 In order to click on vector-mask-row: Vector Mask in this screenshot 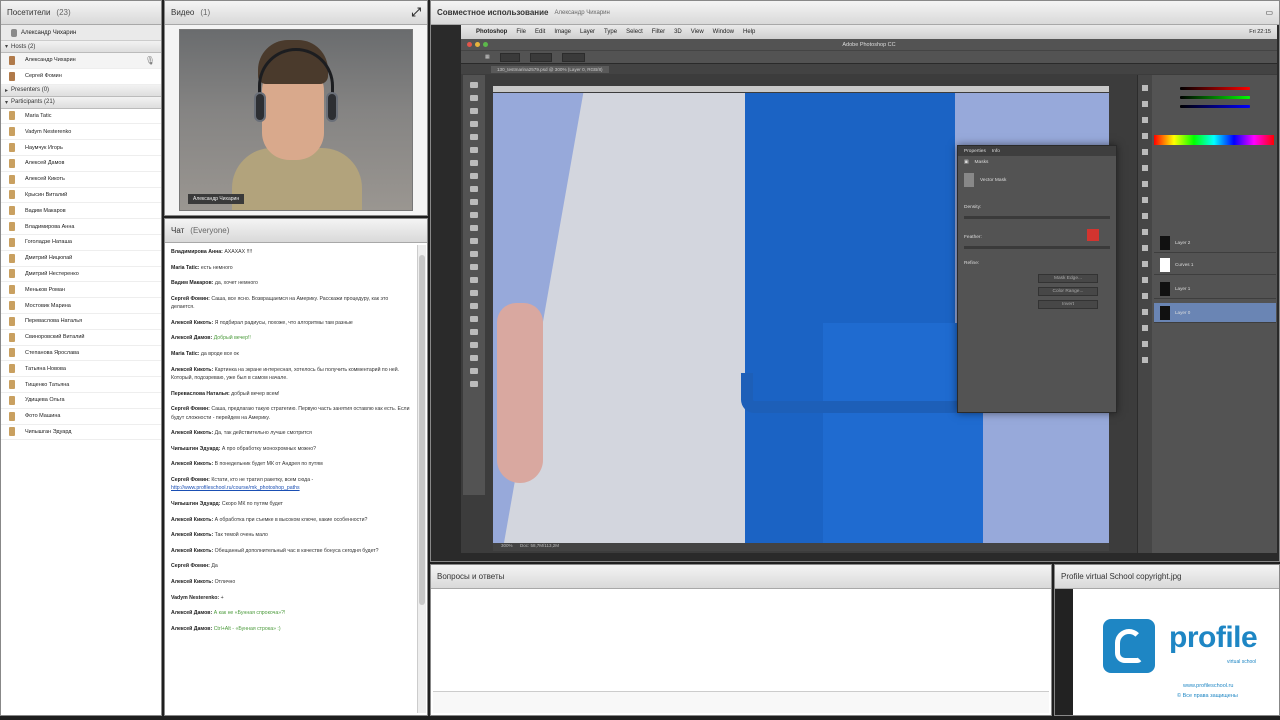, I will do `click(1037, 180)`.